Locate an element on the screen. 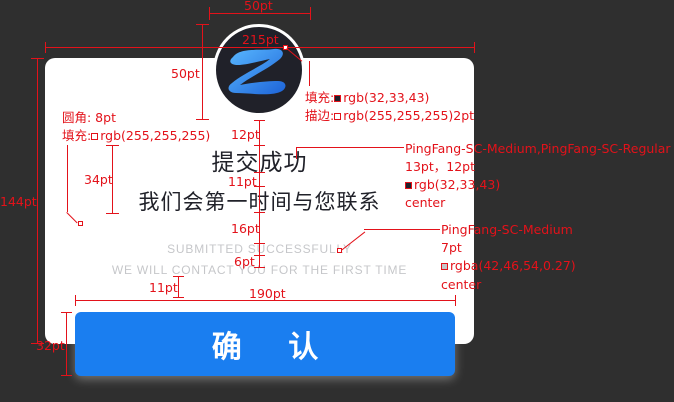 The image size is (674, 402). avatar-stroke-label: 描边: is located at coordinates (320, 115).